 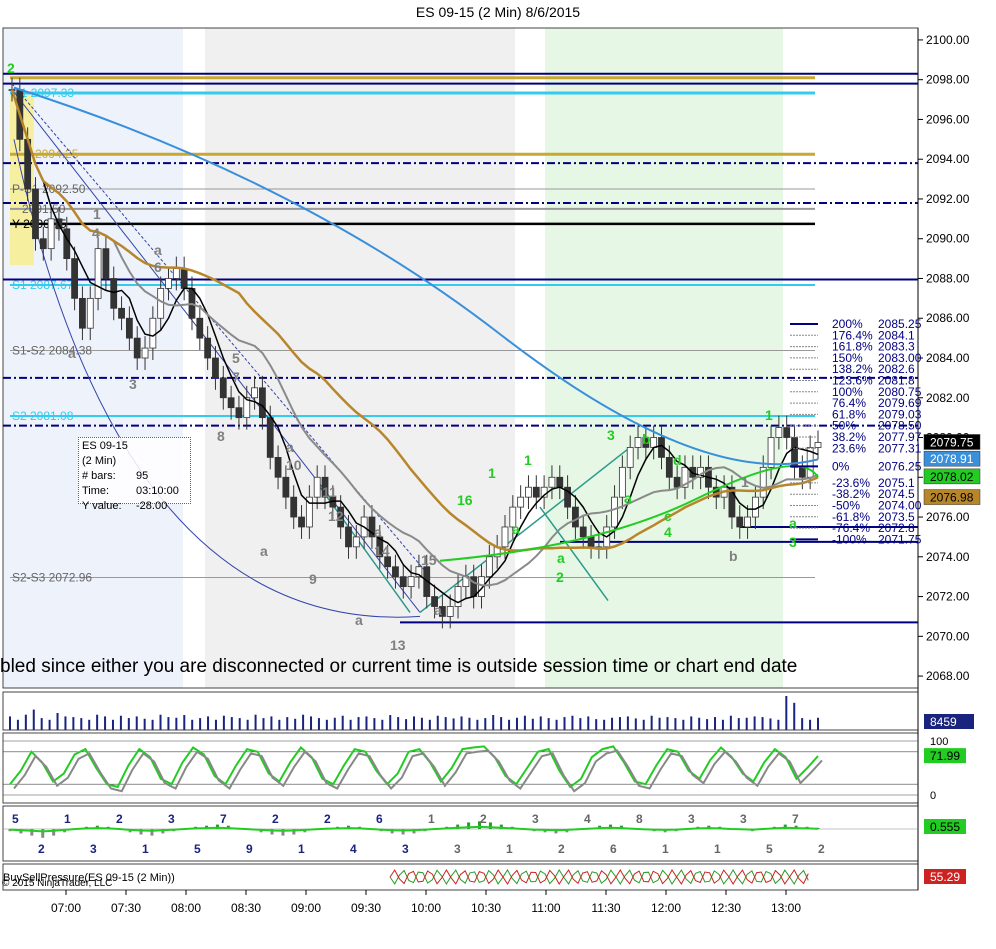 I want to click on fib-level-price: 2076.25, so click(x=900, y=466).